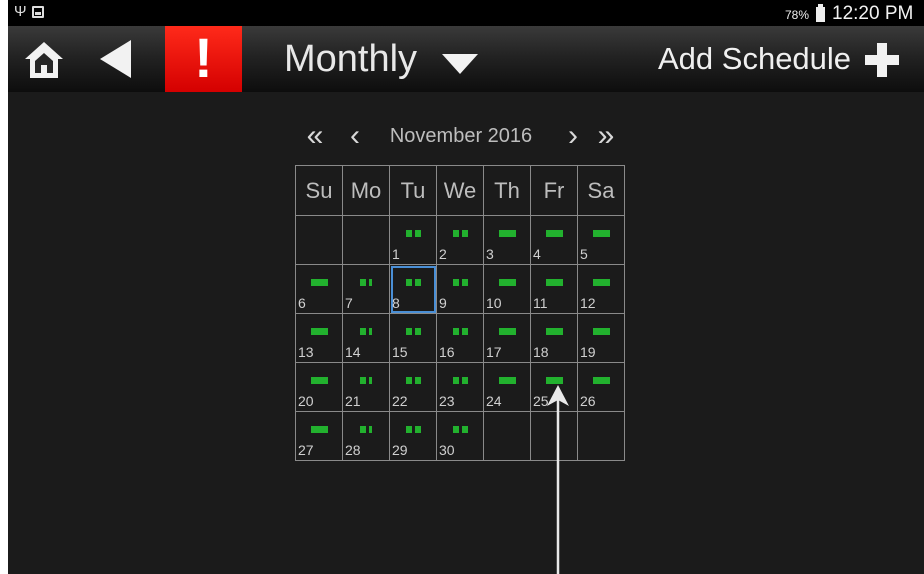 This screenshot has width=924, height=574. Describe the element at coordinates (400, 352) in the screenshot. I see `day-number: 15` at that location.